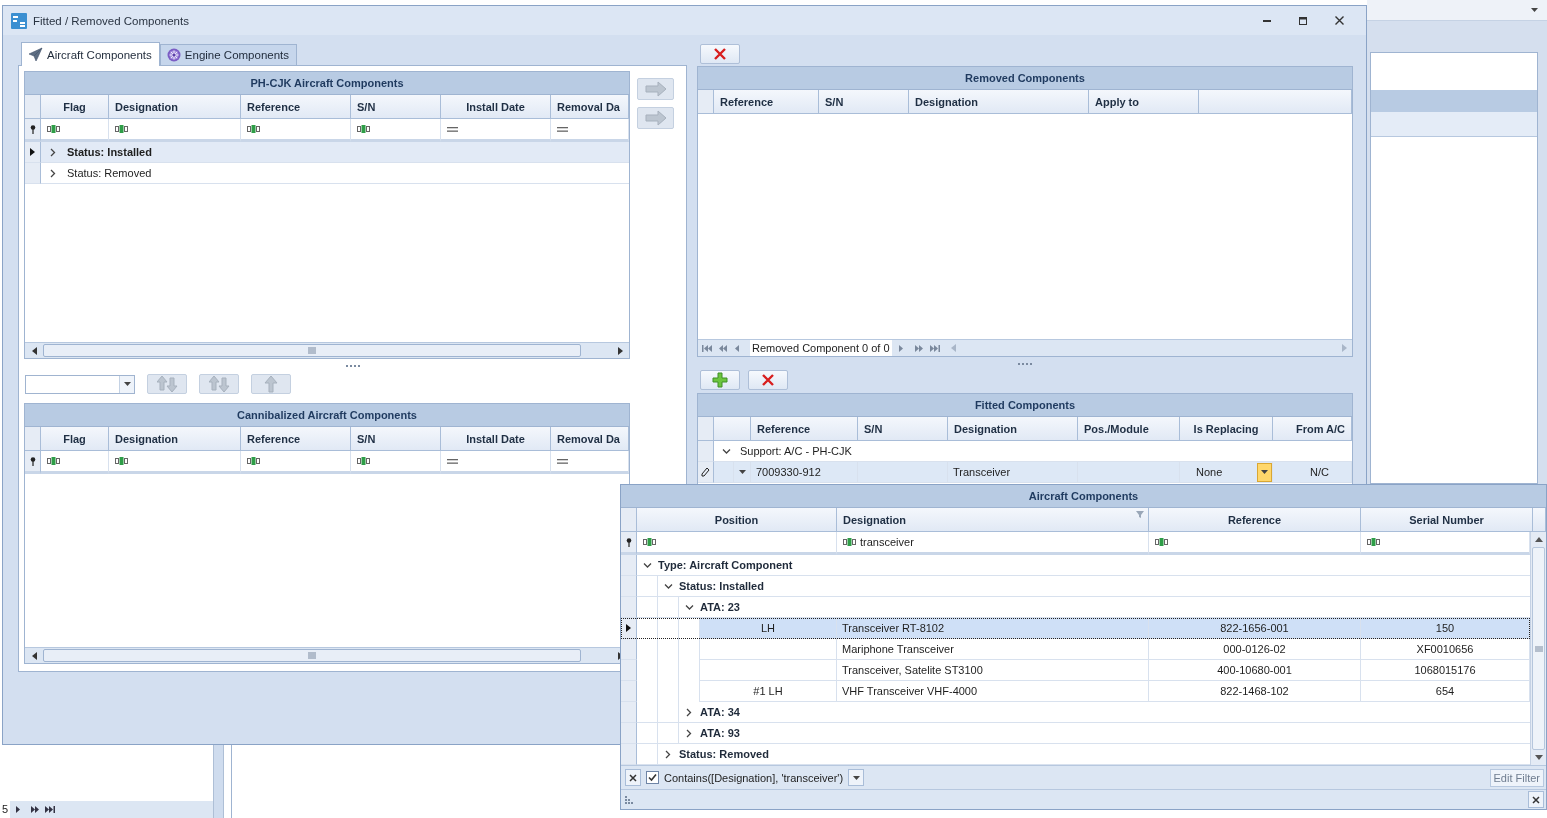 The height and width of the screenshot is (818, 1547). I want to click on previous-page-button, so click(723, 348).